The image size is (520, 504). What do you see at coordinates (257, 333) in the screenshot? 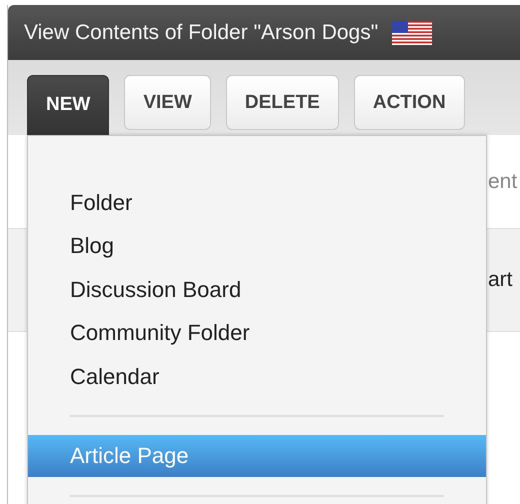
I see `menu-item: Community Folder` at bounding box center [257, 333].